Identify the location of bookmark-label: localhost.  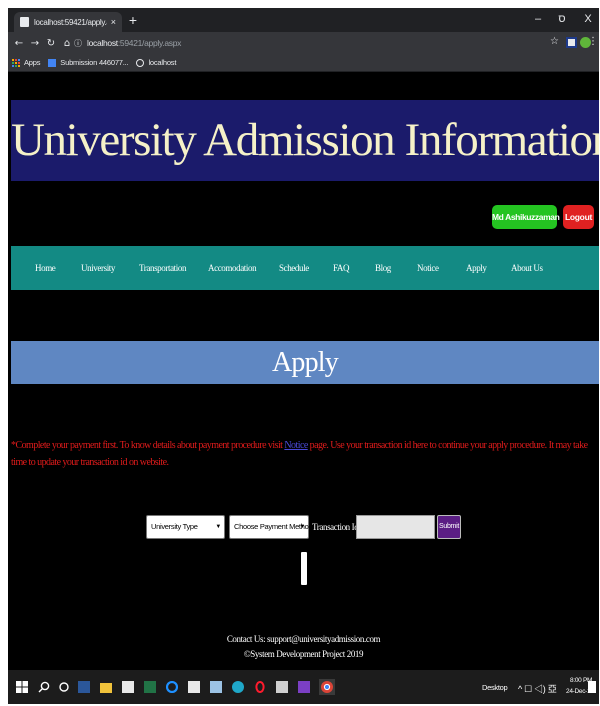
(162, 62).